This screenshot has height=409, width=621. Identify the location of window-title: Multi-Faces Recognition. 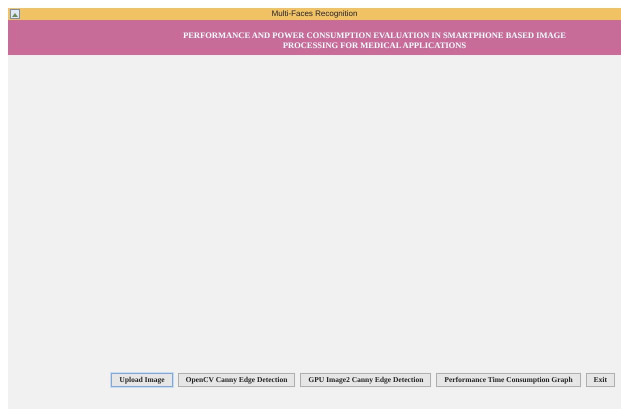
(315, 14).